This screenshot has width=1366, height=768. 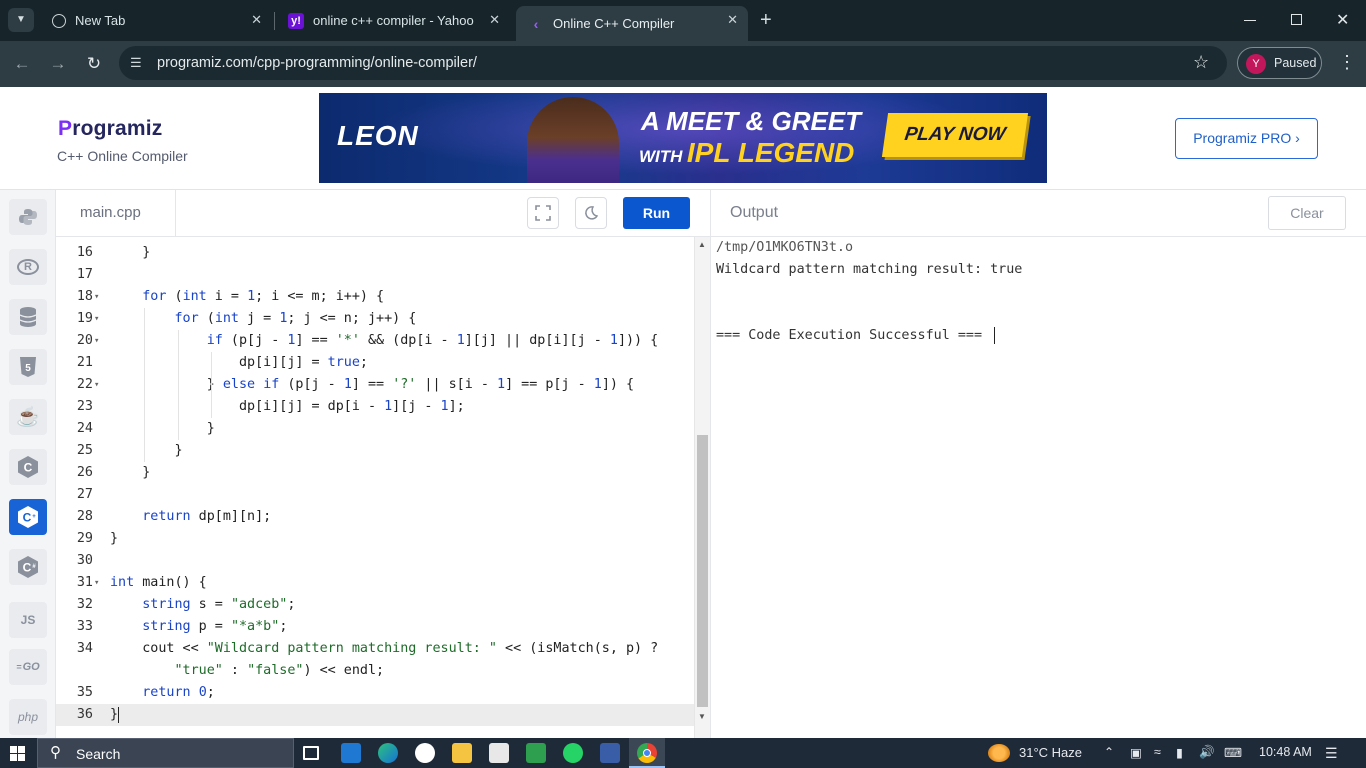 What do you see at coordinates (110, 129) in the screenshot?
I see `programiz-logo: Programiz` at bounding box center [110, 129].